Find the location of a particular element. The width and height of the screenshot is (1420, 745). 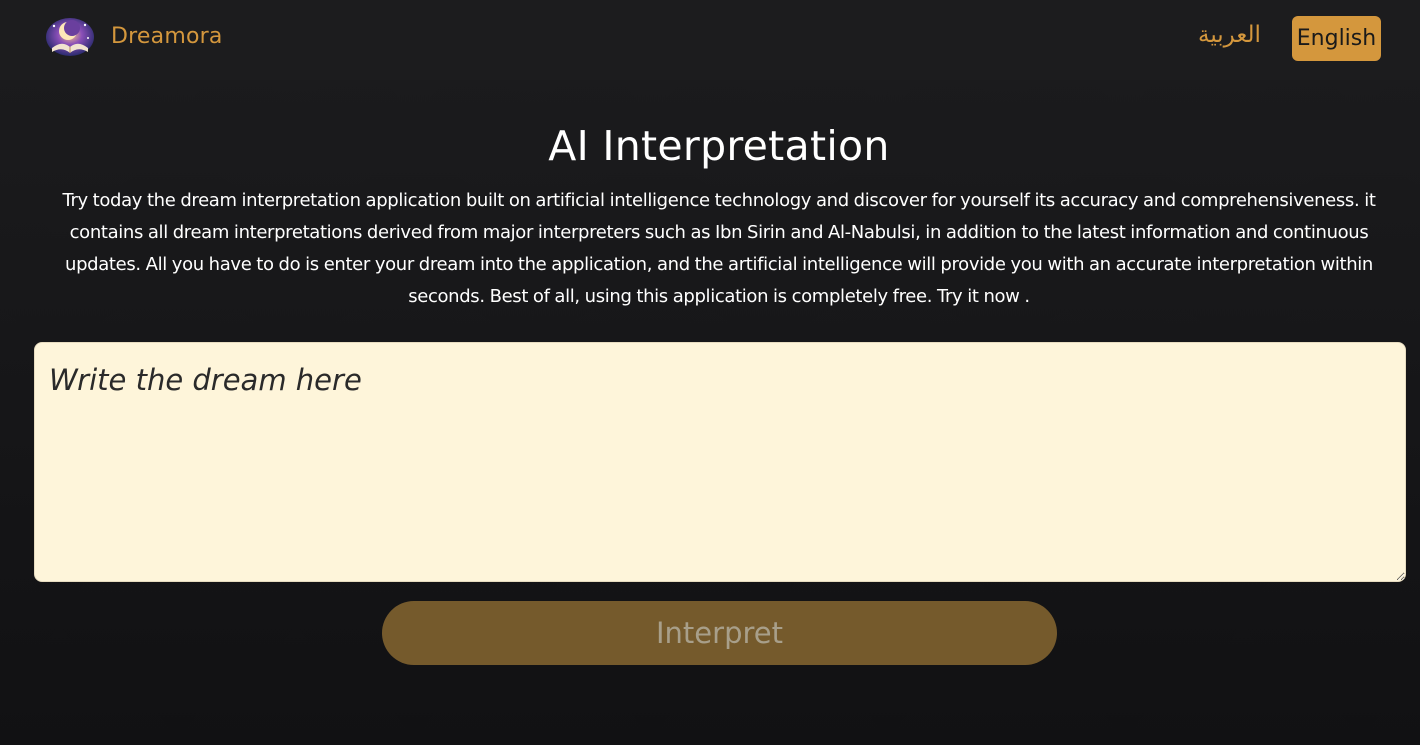

language-english-button: English is located at coordinates (1336, 38).